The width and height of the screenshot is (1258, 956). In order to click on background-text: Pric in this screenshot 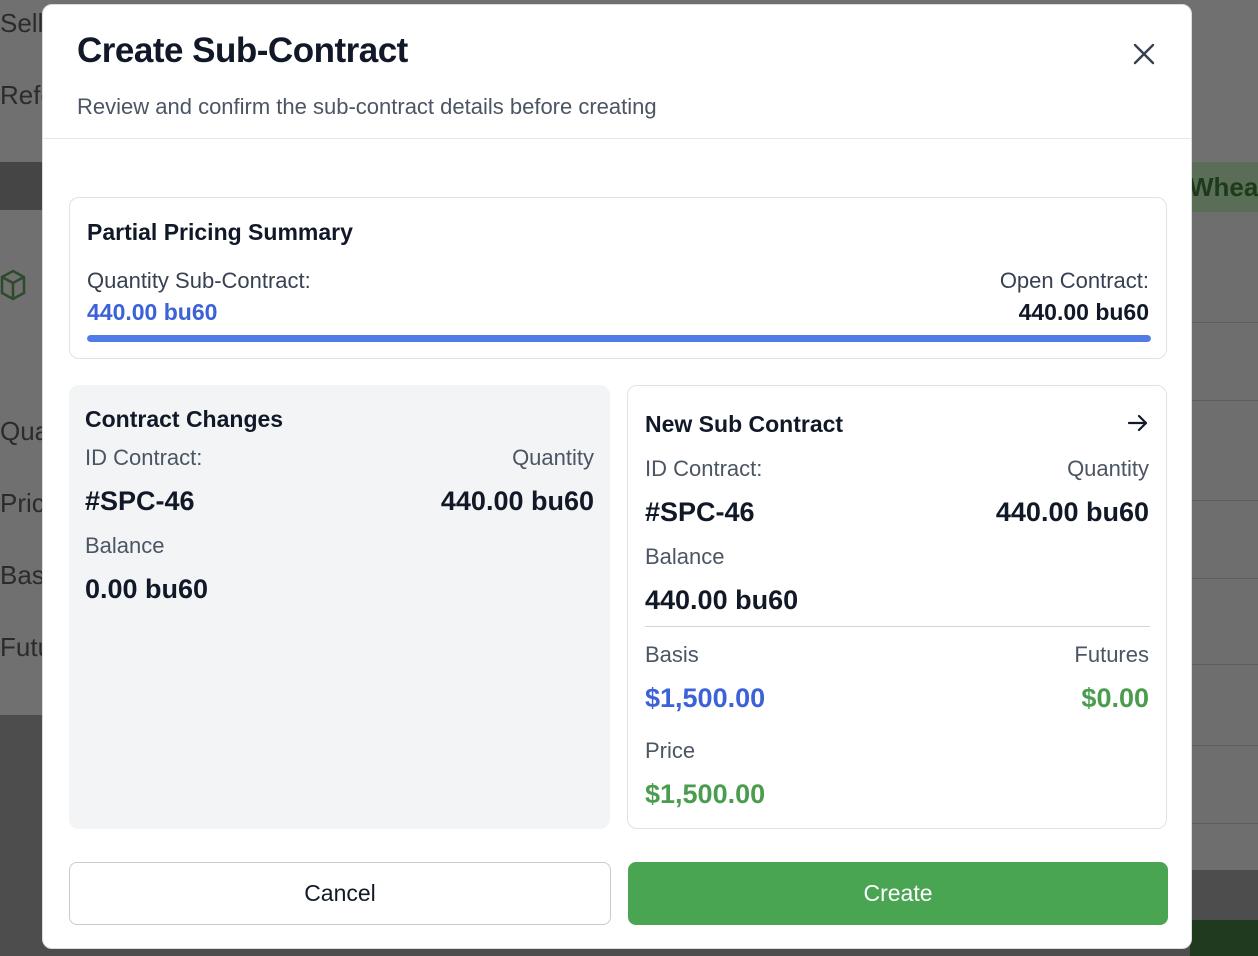, I will do `click(22, 503)`.